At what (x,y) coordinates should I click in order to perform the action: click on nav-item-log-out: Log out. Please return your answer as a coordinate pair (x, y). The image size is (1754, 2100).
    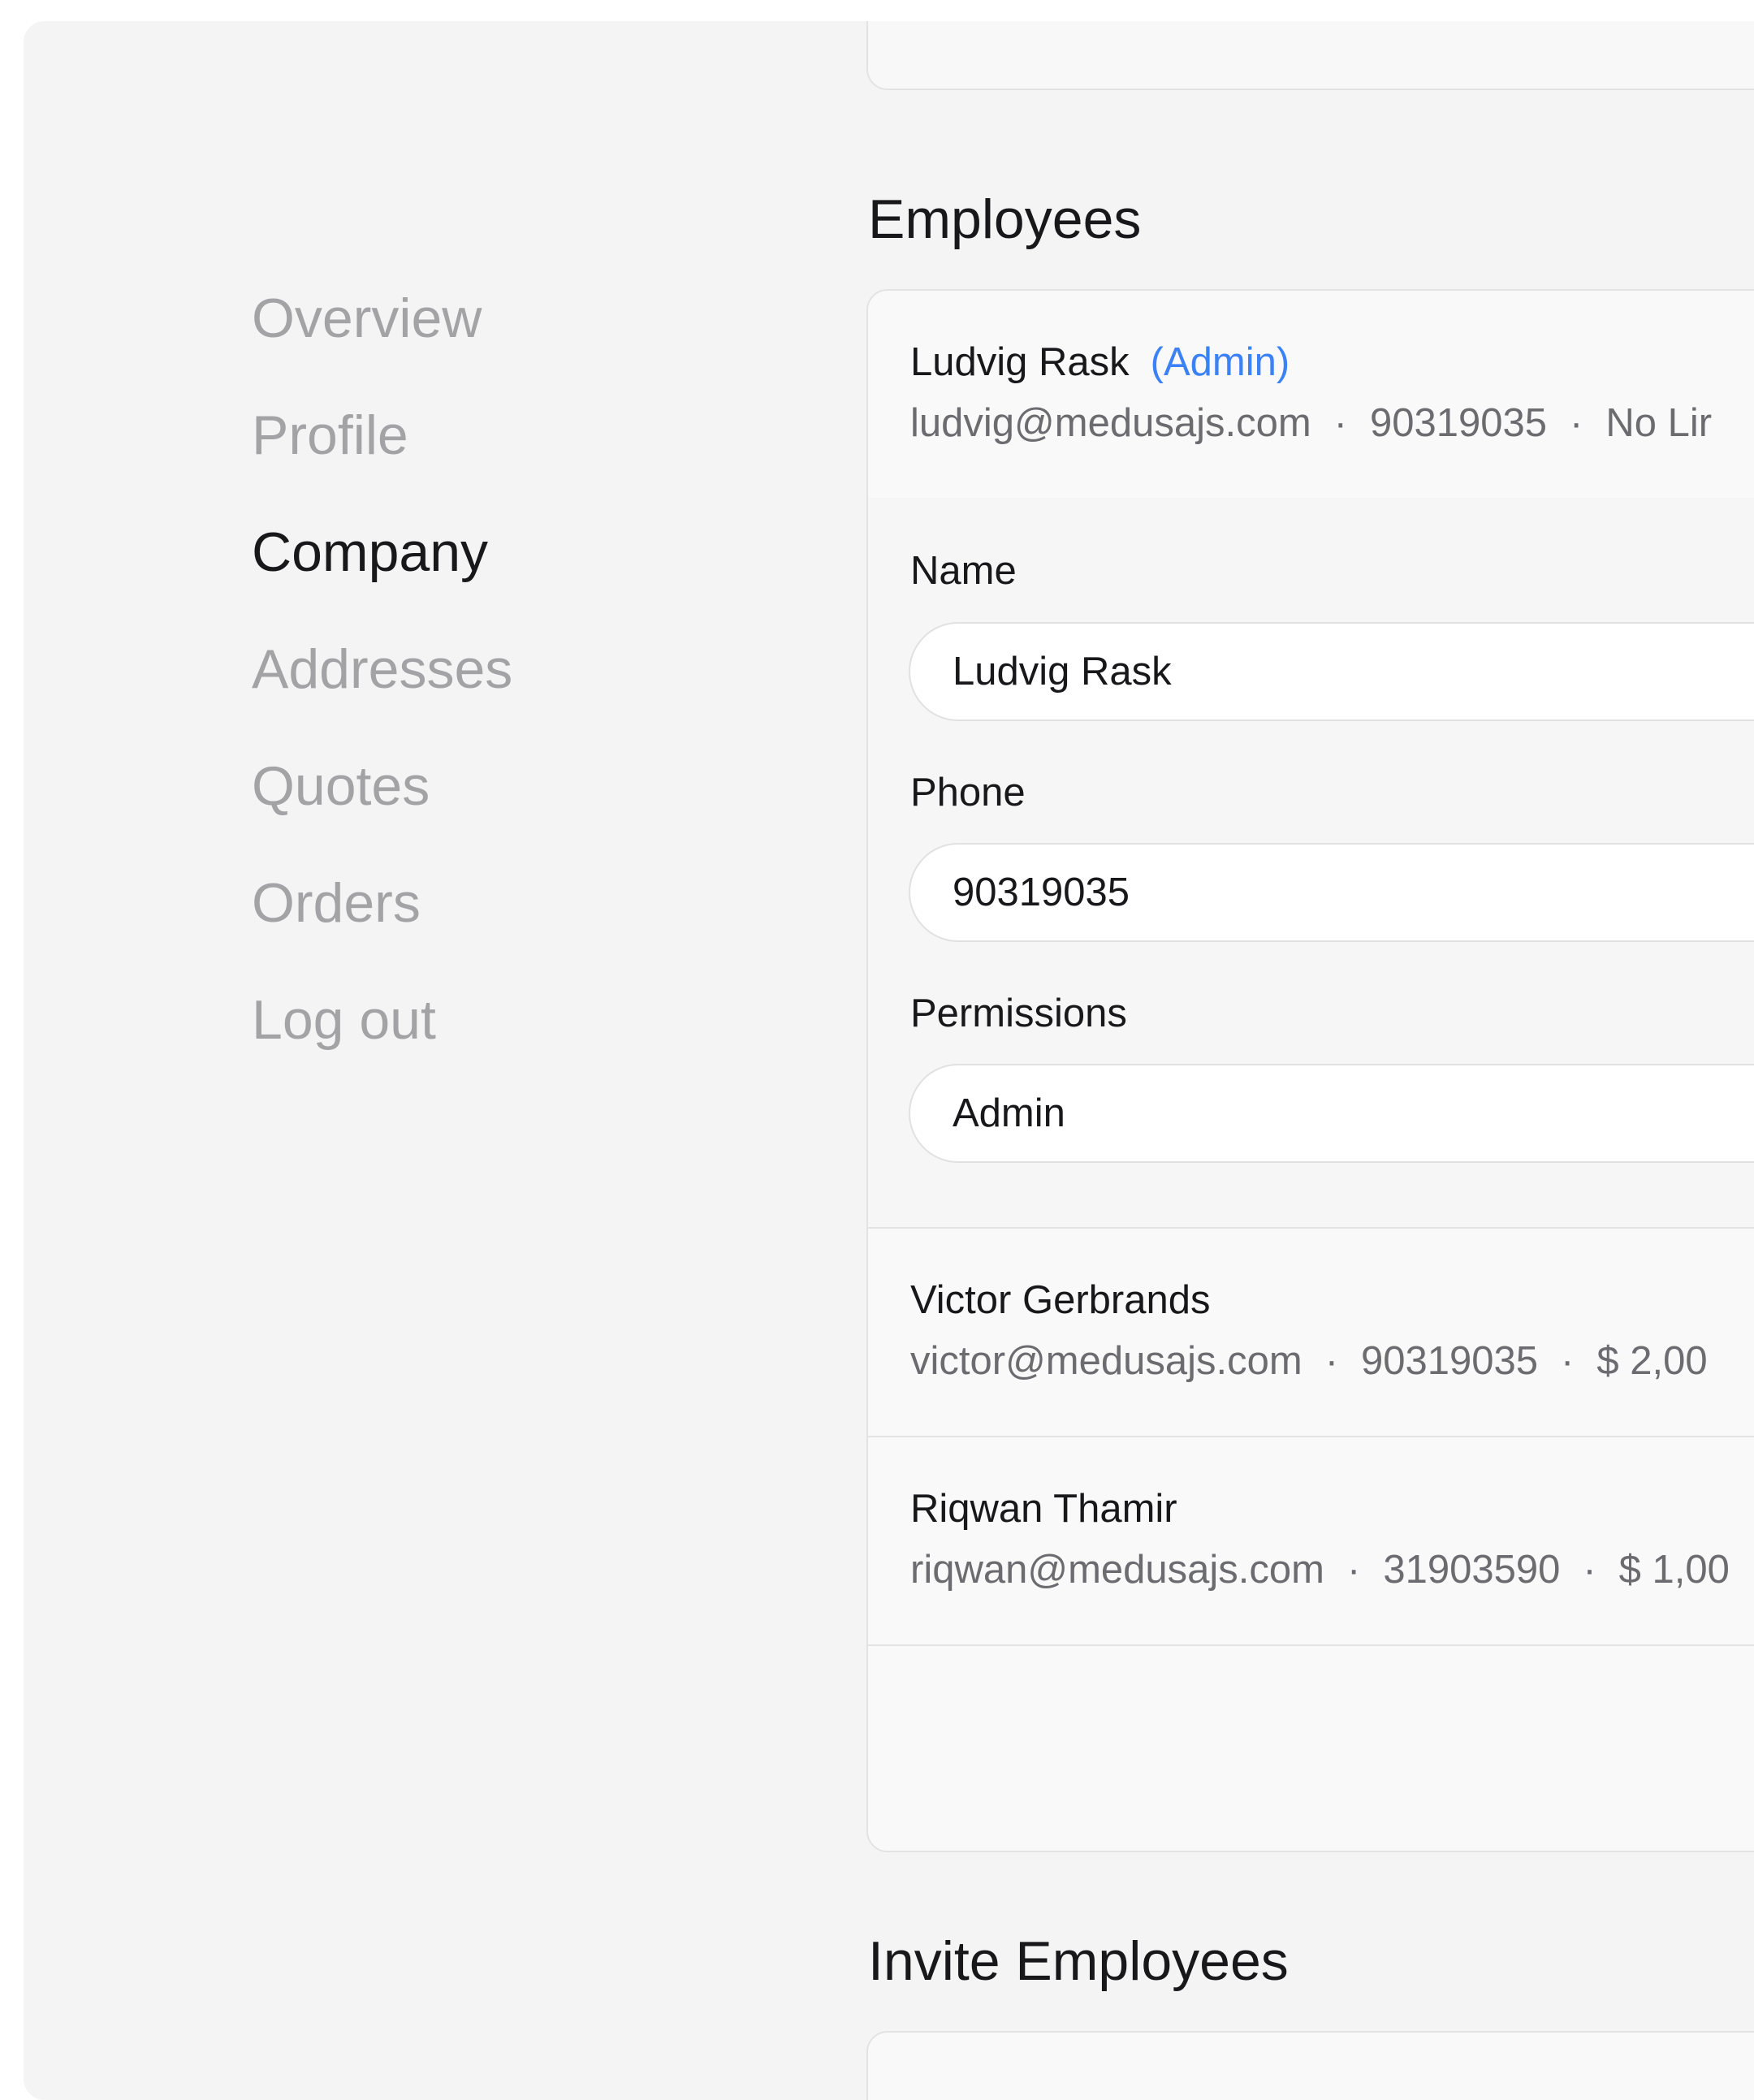
    Looking at the image, I should click on (382, 1020).